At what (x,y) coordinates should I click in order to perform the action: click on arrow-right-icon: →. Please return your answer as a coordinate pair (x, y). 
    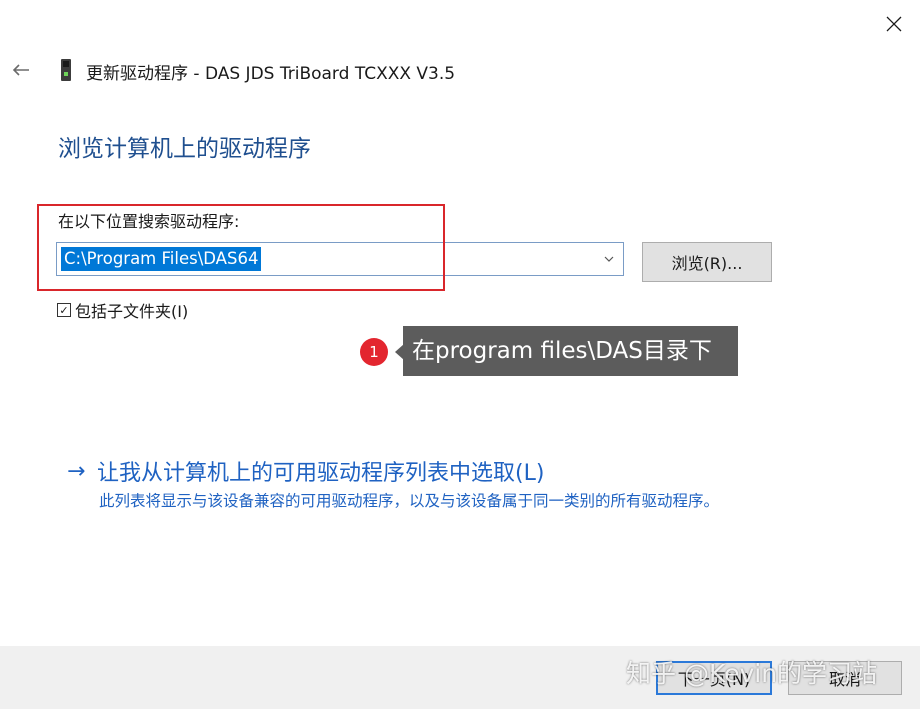
    Looking at the image, I should click on (76, 471).